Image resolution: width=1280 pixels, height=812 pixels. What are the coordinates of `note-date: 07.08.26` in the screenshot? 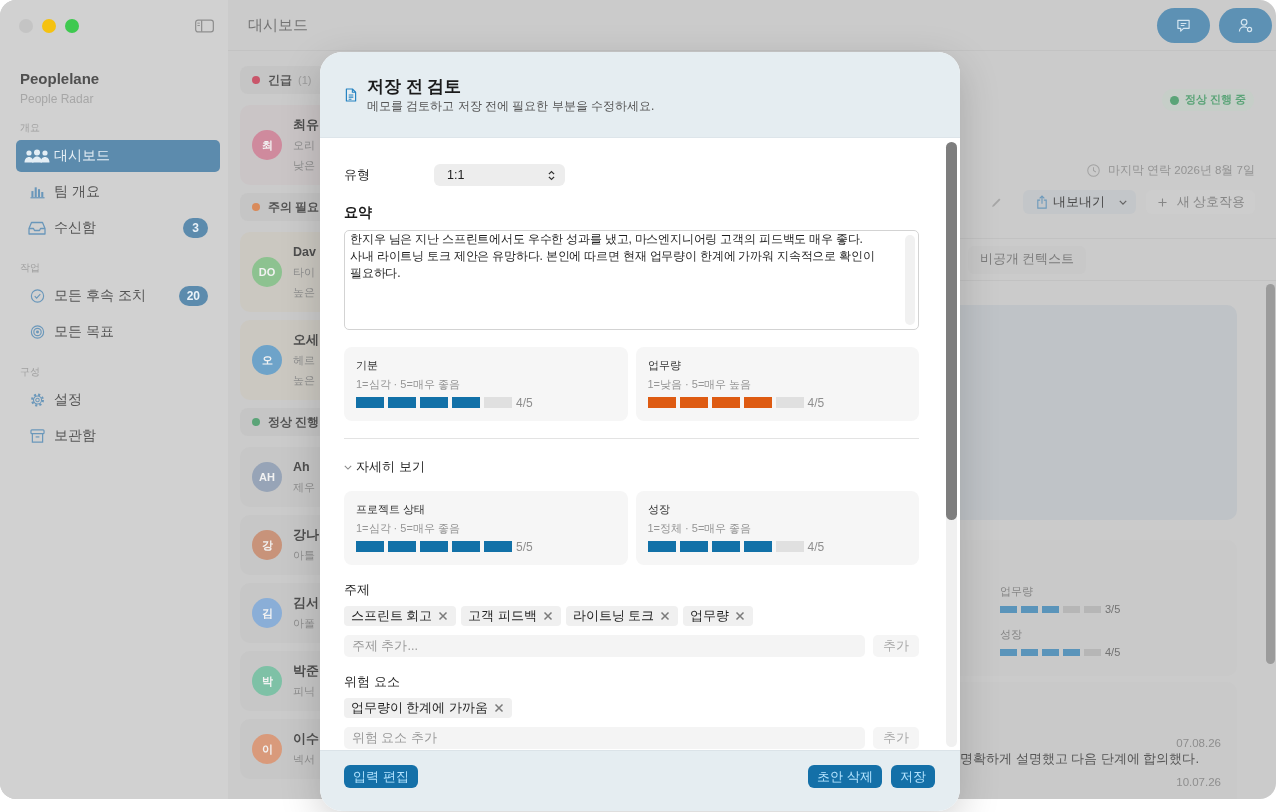 It's located at (1198, 743).